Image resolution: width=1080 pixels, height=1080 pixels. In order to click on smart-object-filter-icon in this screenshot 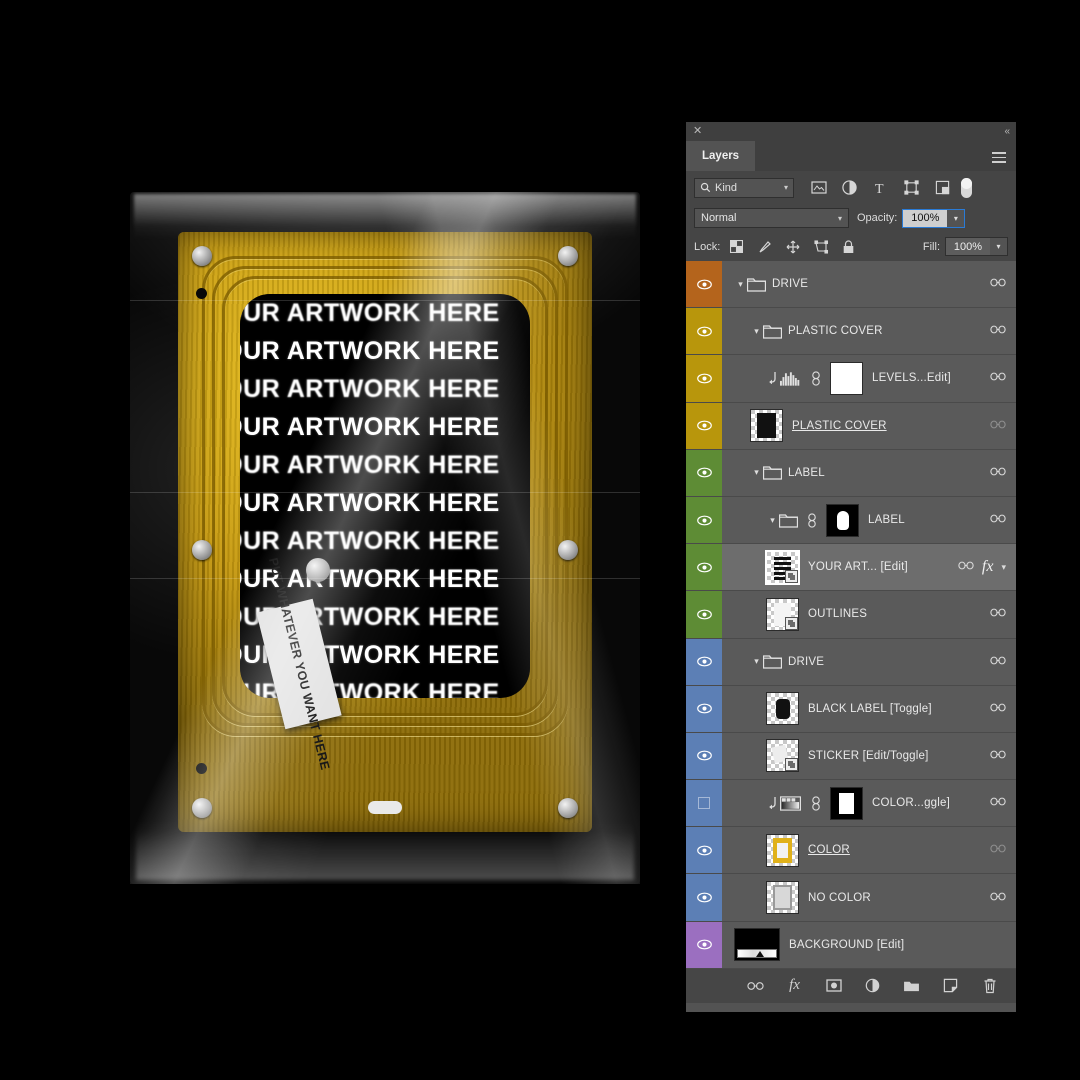, I will do `click(942, 187)`.